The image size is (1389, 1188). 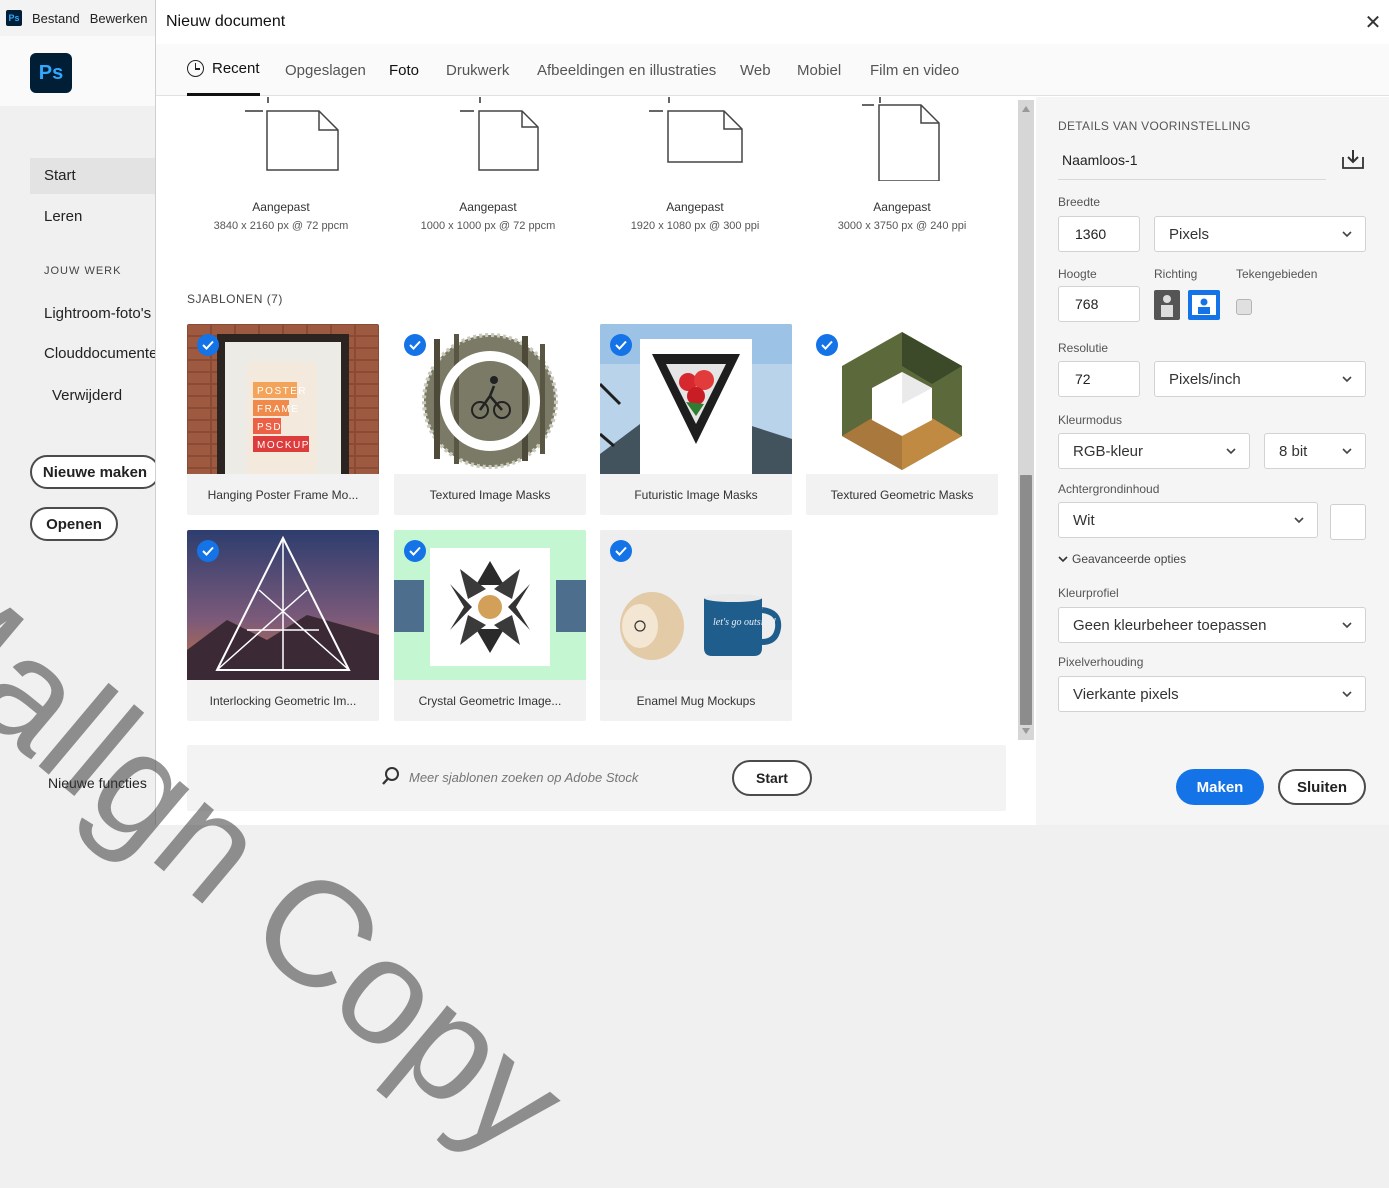 I want to click on new-file-button: Nieuwe maken, so click(x=95, y=472).